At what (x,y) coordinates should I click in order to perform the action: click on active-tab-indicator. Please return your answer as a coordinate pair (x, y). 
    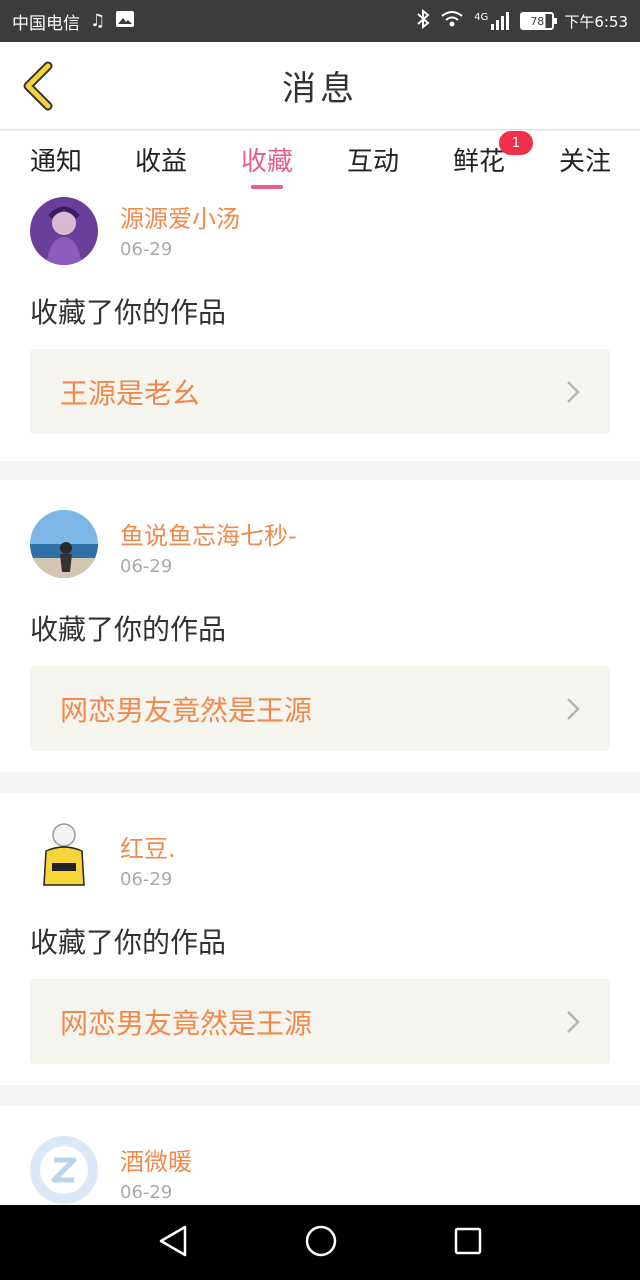
    Looking at the image, I should click on (267, 187).